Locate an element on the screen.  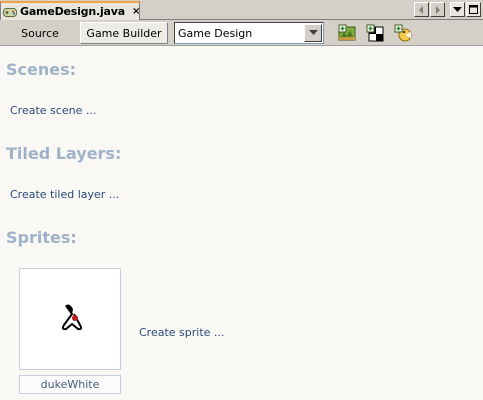
source-view-button: Source is located at coordinates (40, 33).